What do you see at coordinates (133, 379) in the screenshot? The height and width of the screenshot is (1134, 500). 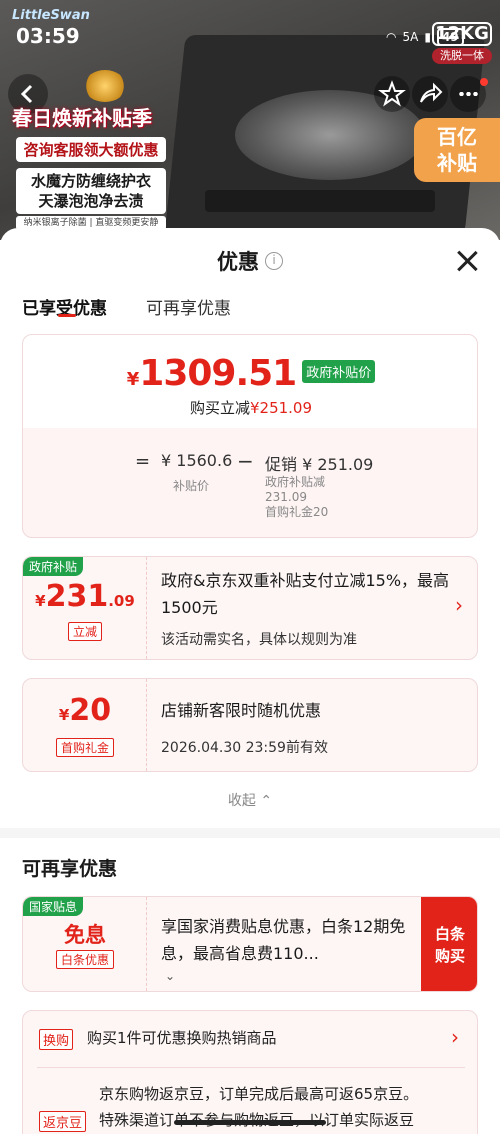 I see `currency-symbol: ¥` at bounding box center [133, 379].